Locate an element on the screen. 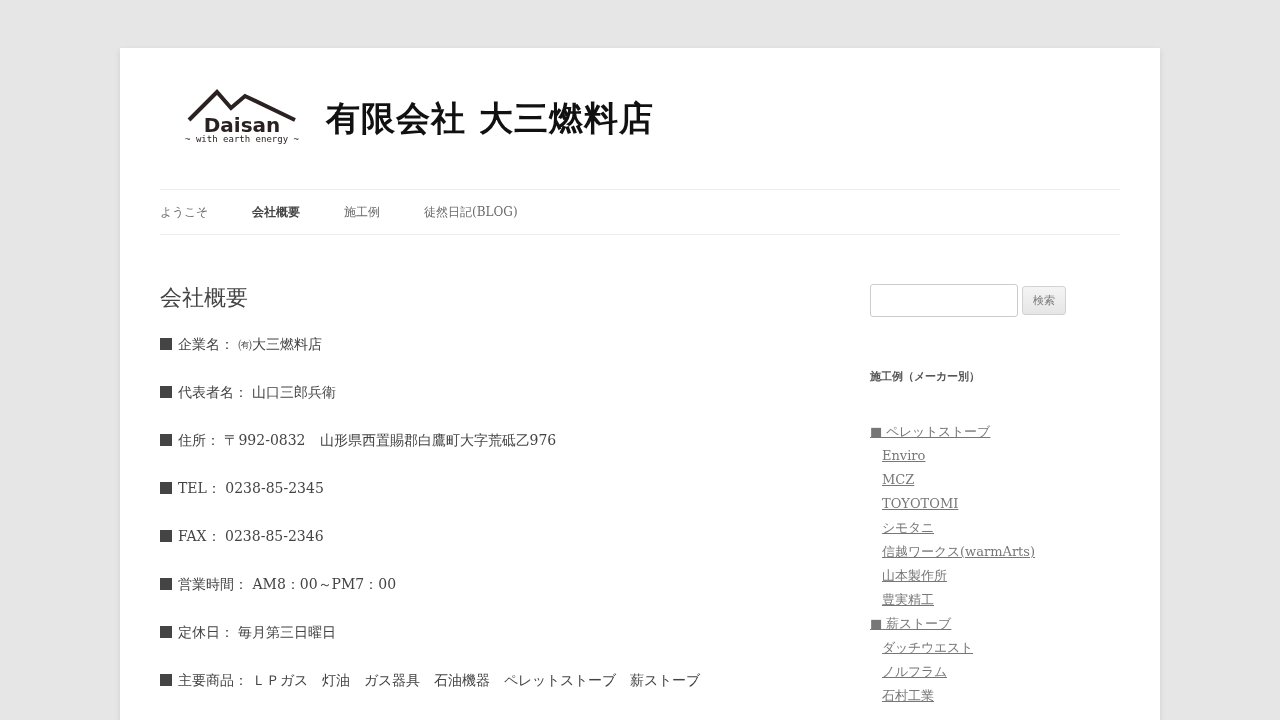  info-line: TEL： 0238-85-2345 is located at coordinates (480, 488).